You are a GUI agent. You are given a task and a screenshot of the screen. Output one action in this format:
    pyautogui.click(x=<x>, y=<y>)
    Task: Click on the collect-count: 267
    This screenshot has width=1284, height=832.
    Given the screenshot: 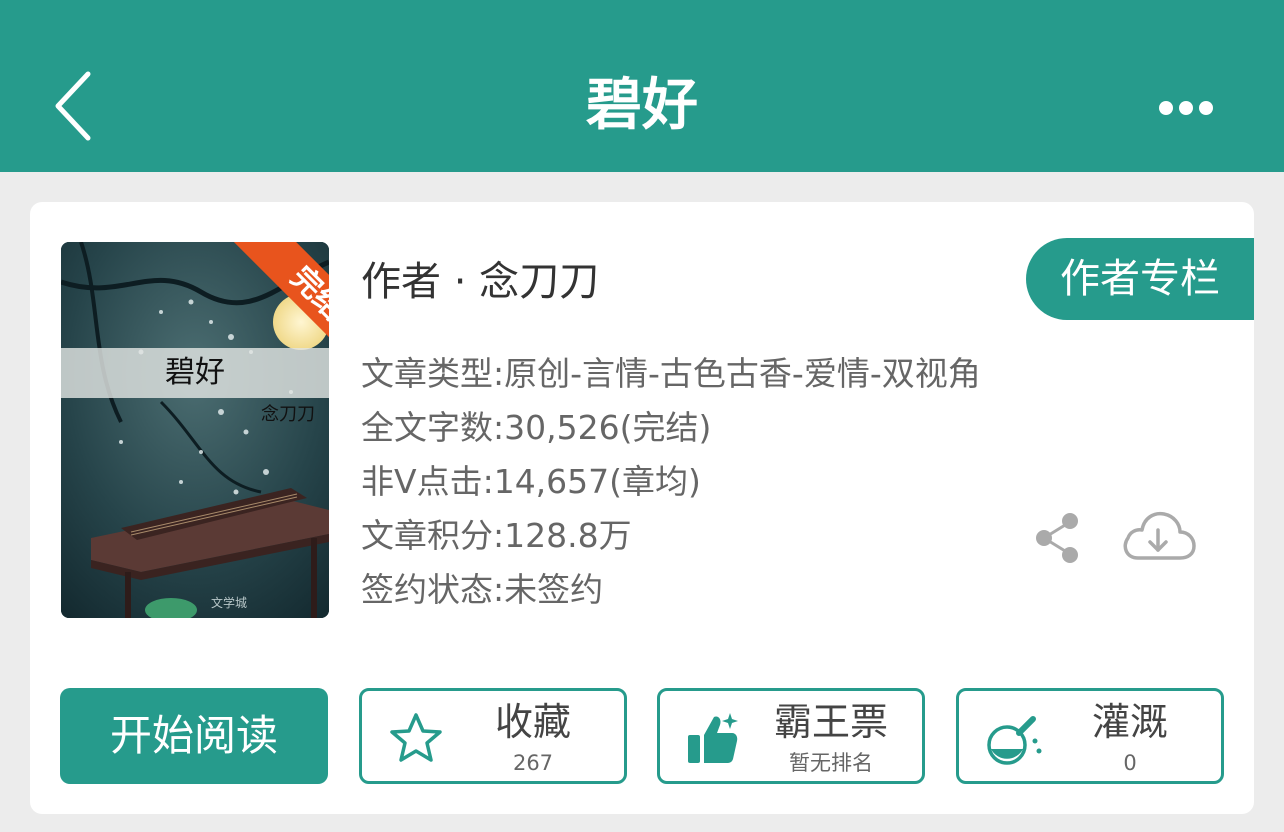 What is the action you would take?
    pyautogui.click(x=533, y=763)
    